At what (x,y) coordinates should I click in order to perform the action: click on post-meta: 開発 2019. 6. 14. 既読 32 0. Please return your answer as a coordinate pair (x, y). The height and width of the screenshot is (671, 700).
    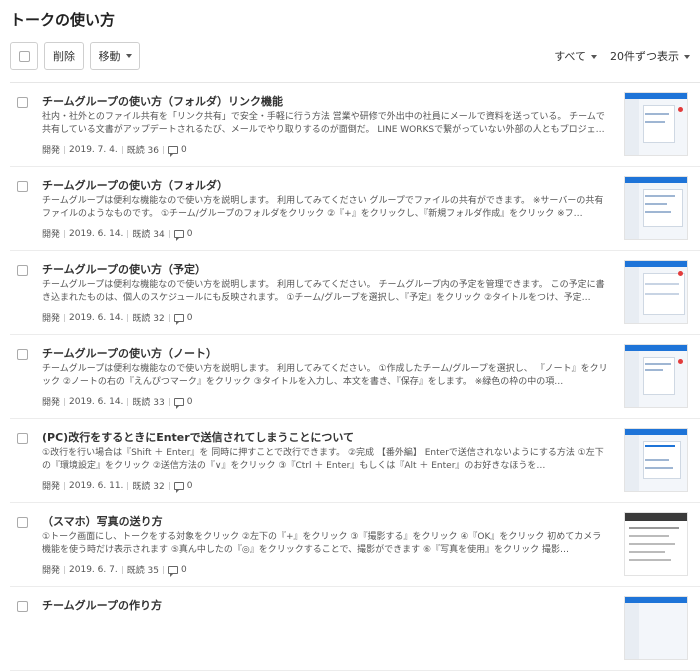
    Looking at the image, I should click on (117, 318).